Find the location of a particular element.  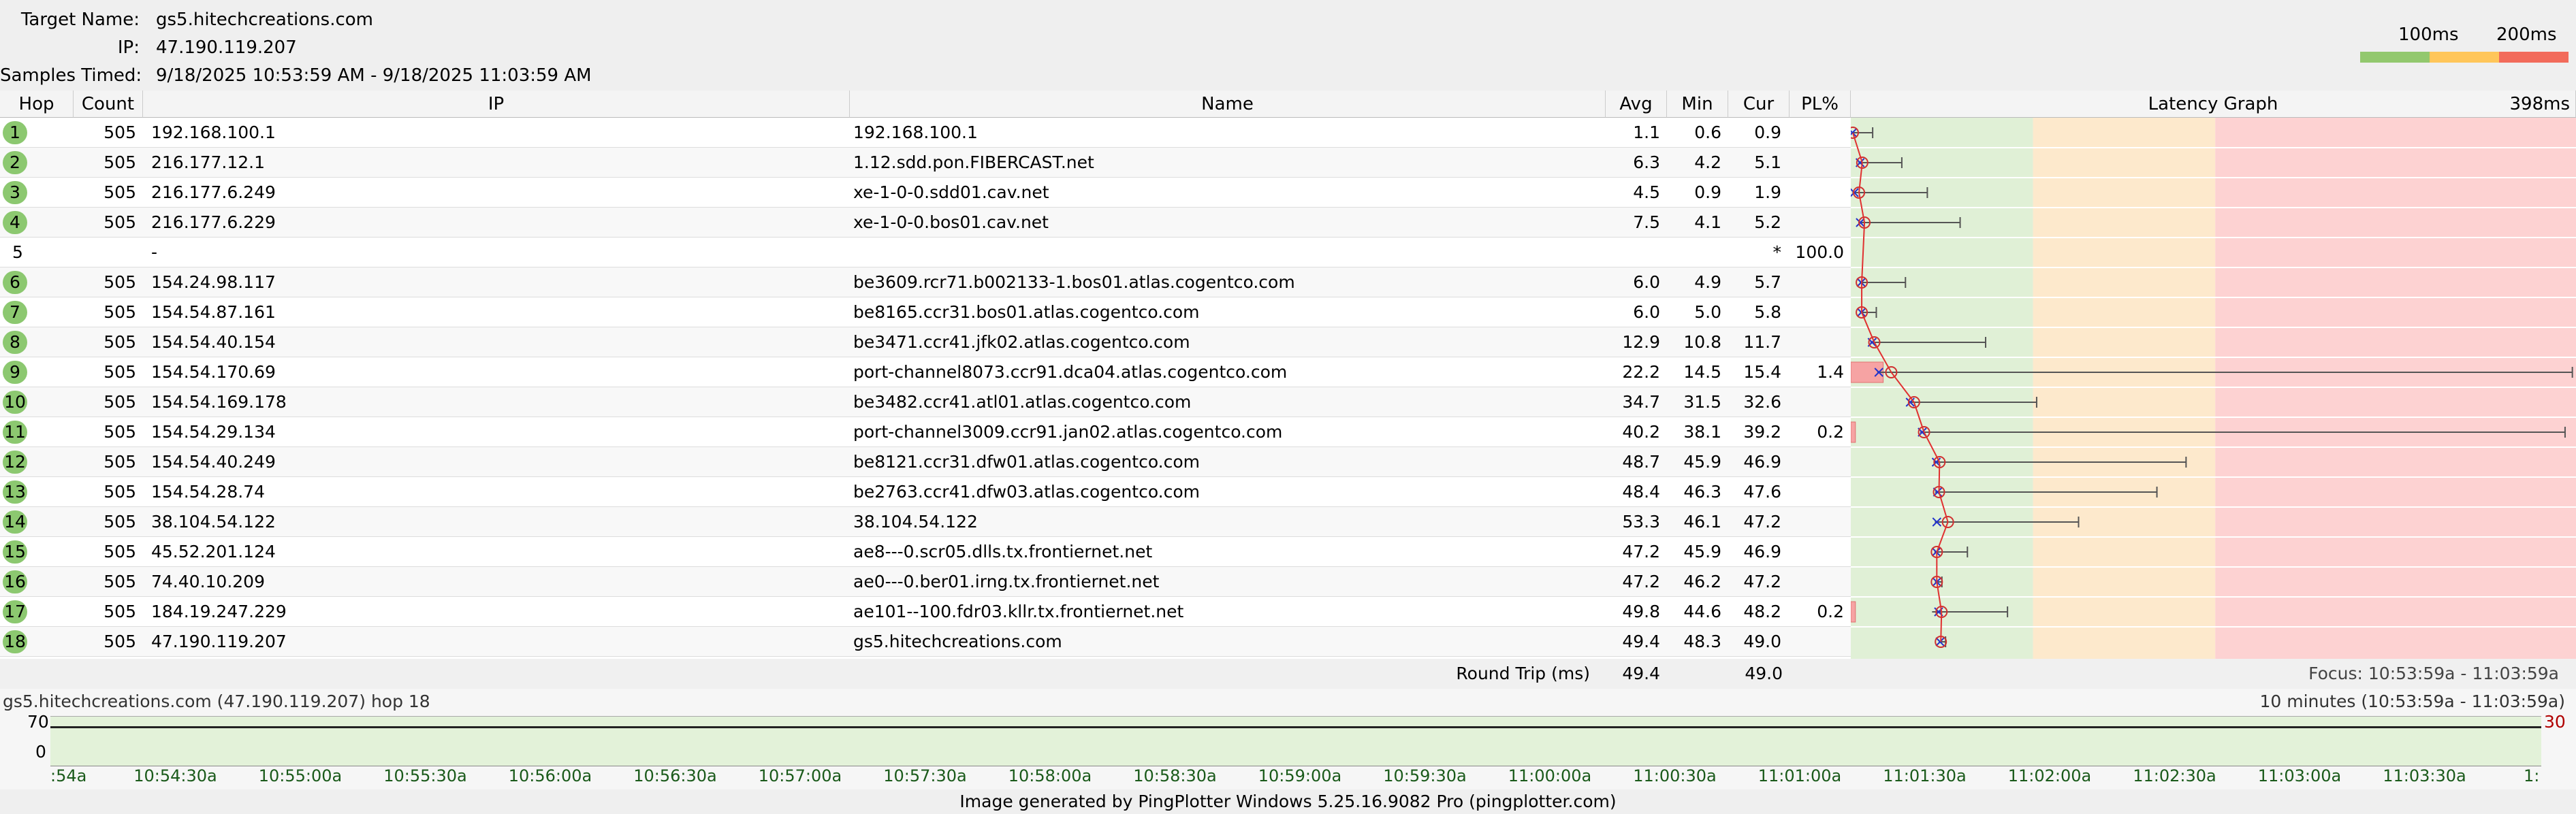

row-min: 5.0 is located at coordinates (1707, 312).